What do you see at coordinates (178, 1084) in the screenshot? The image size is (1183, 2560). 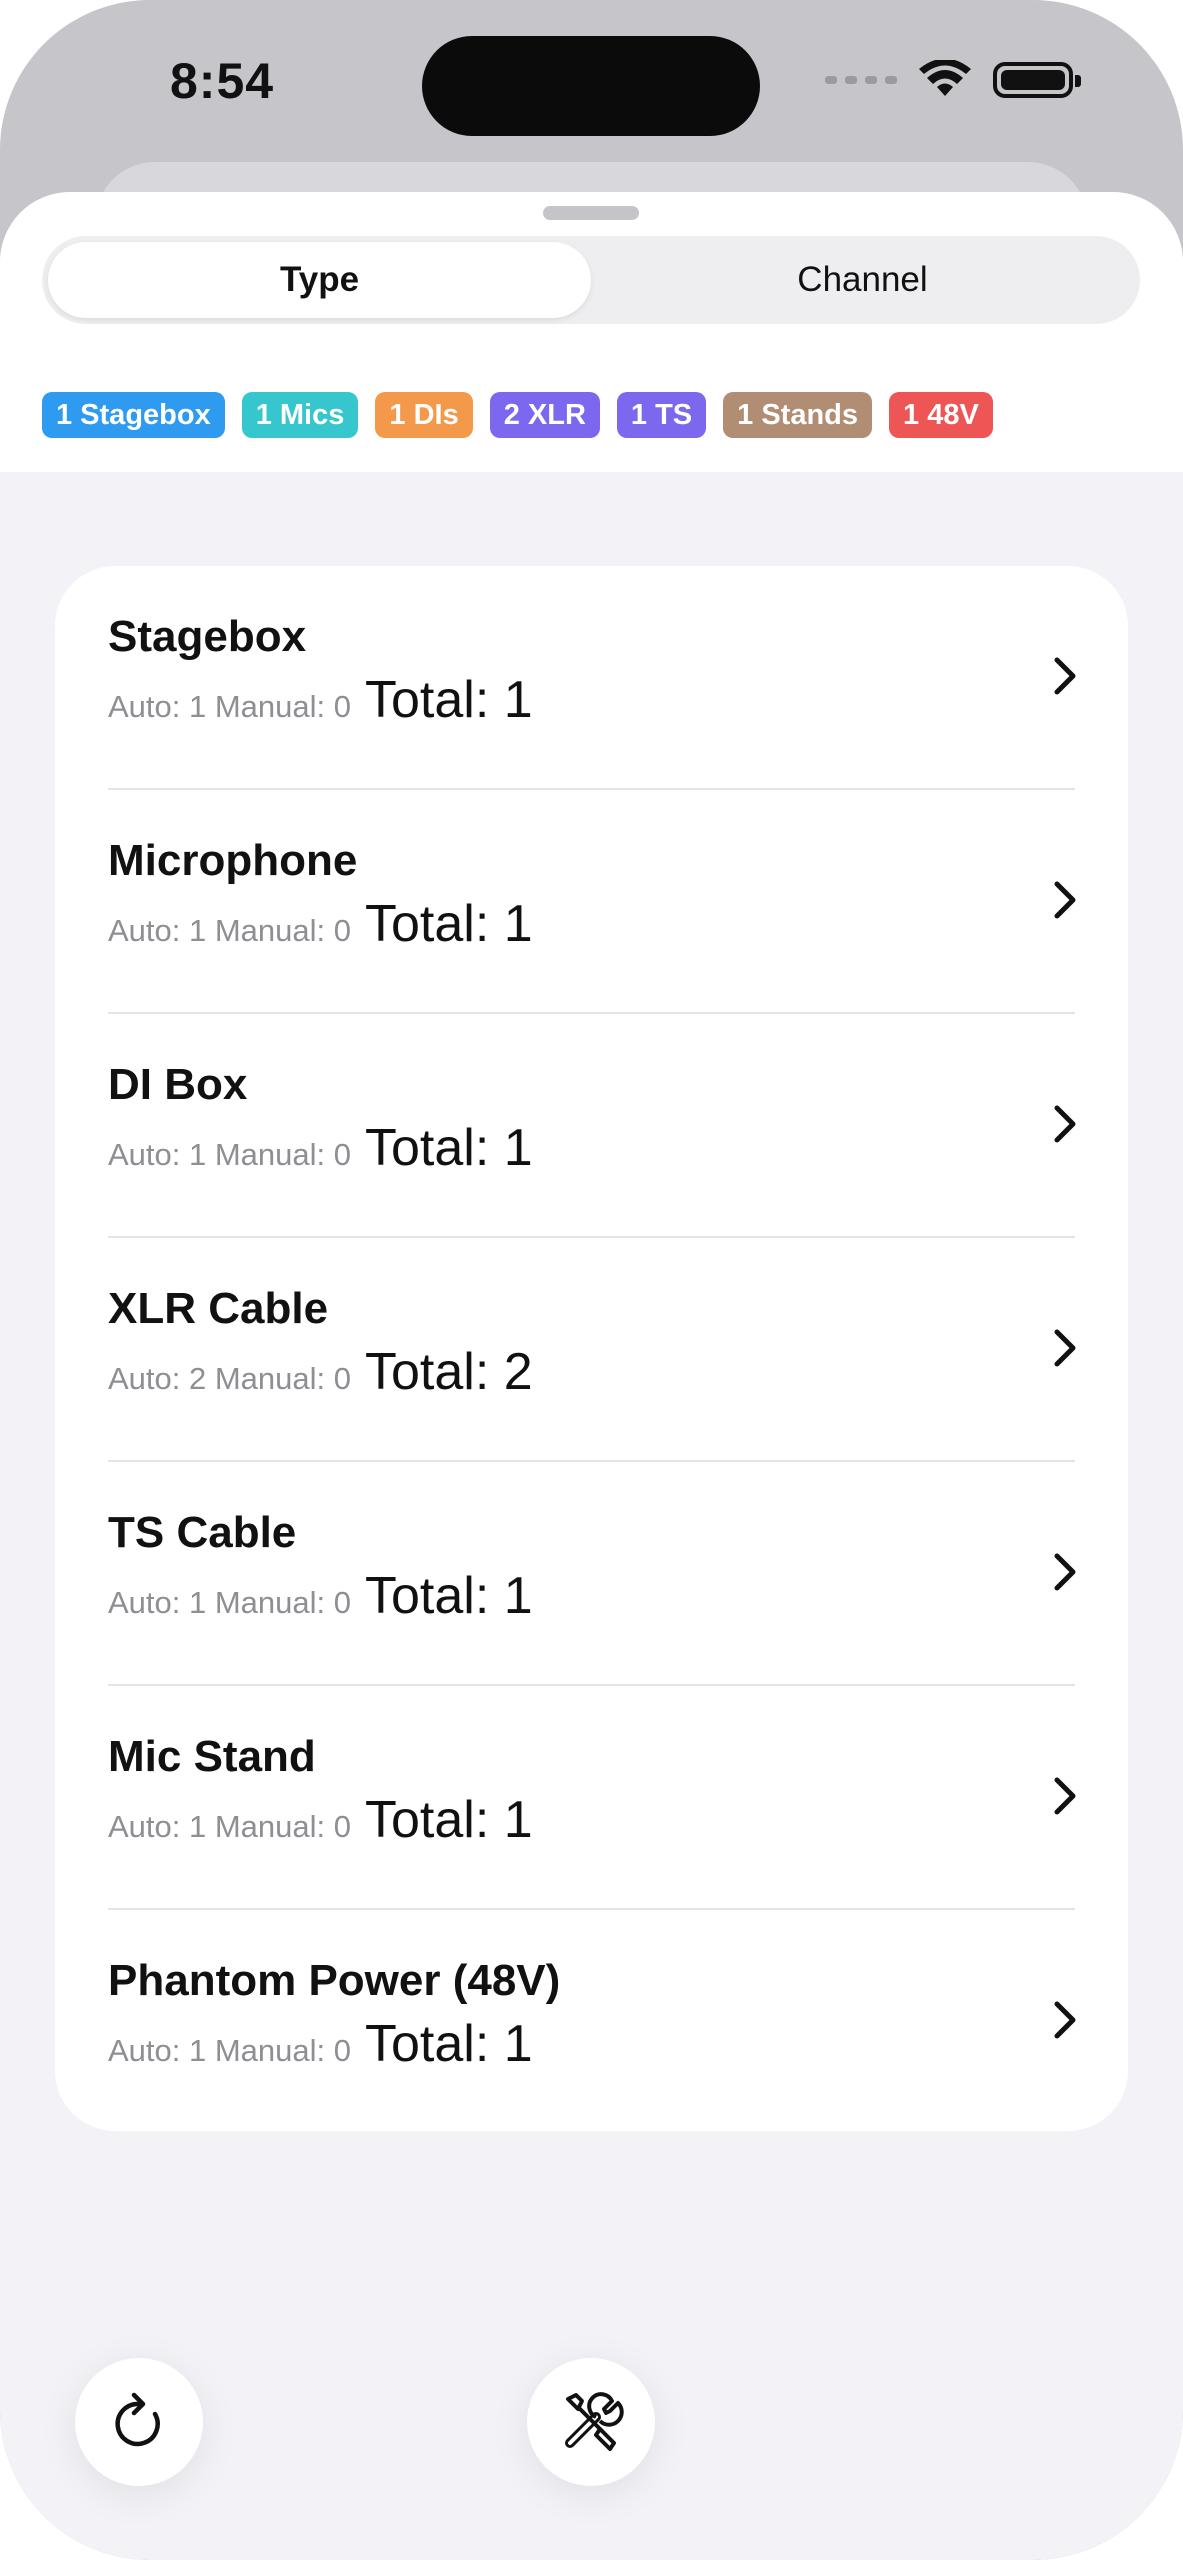 I see `item-title: DI Box` at bounding box center [178, 1084].